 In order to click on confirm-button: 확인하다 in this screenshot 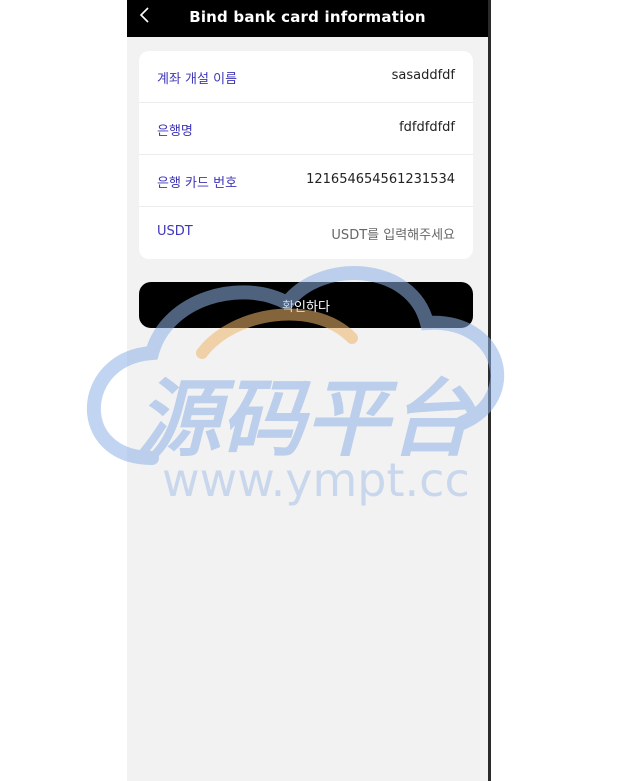, I will do `click(306, 305)`.